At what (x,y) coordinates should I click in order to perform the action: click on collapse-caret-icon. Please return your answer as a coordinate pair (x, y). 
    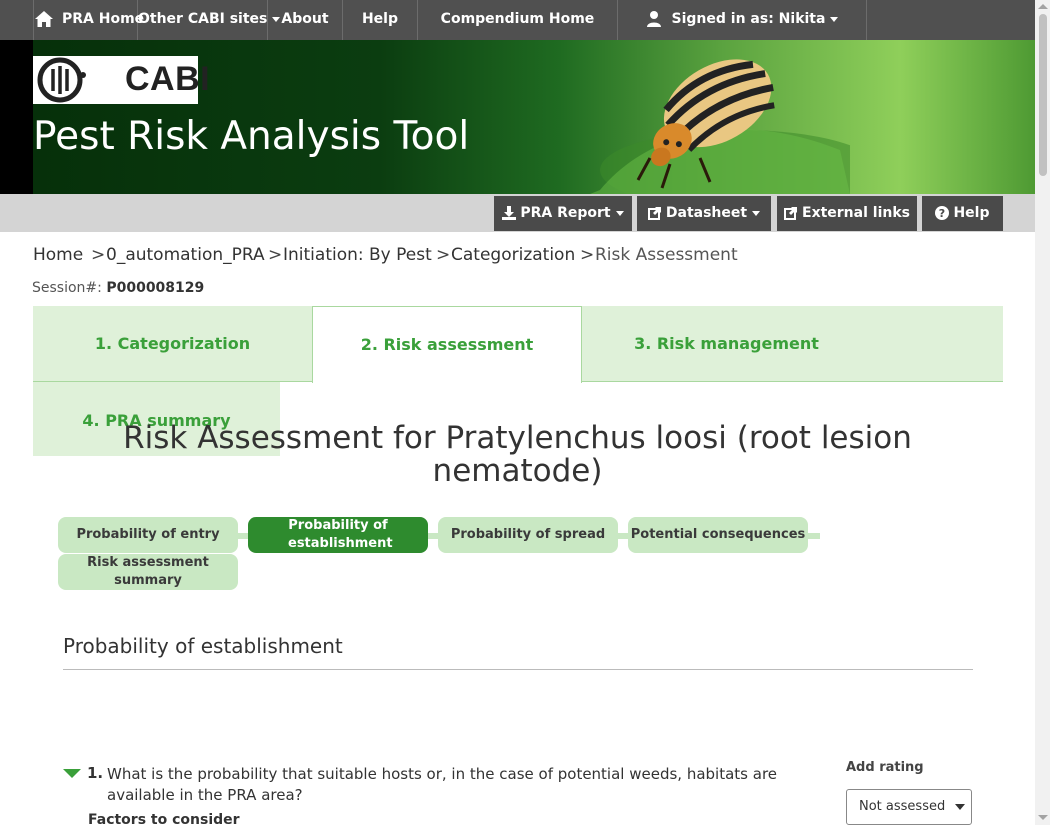
    Looking at the image, I should click on (72, 773).